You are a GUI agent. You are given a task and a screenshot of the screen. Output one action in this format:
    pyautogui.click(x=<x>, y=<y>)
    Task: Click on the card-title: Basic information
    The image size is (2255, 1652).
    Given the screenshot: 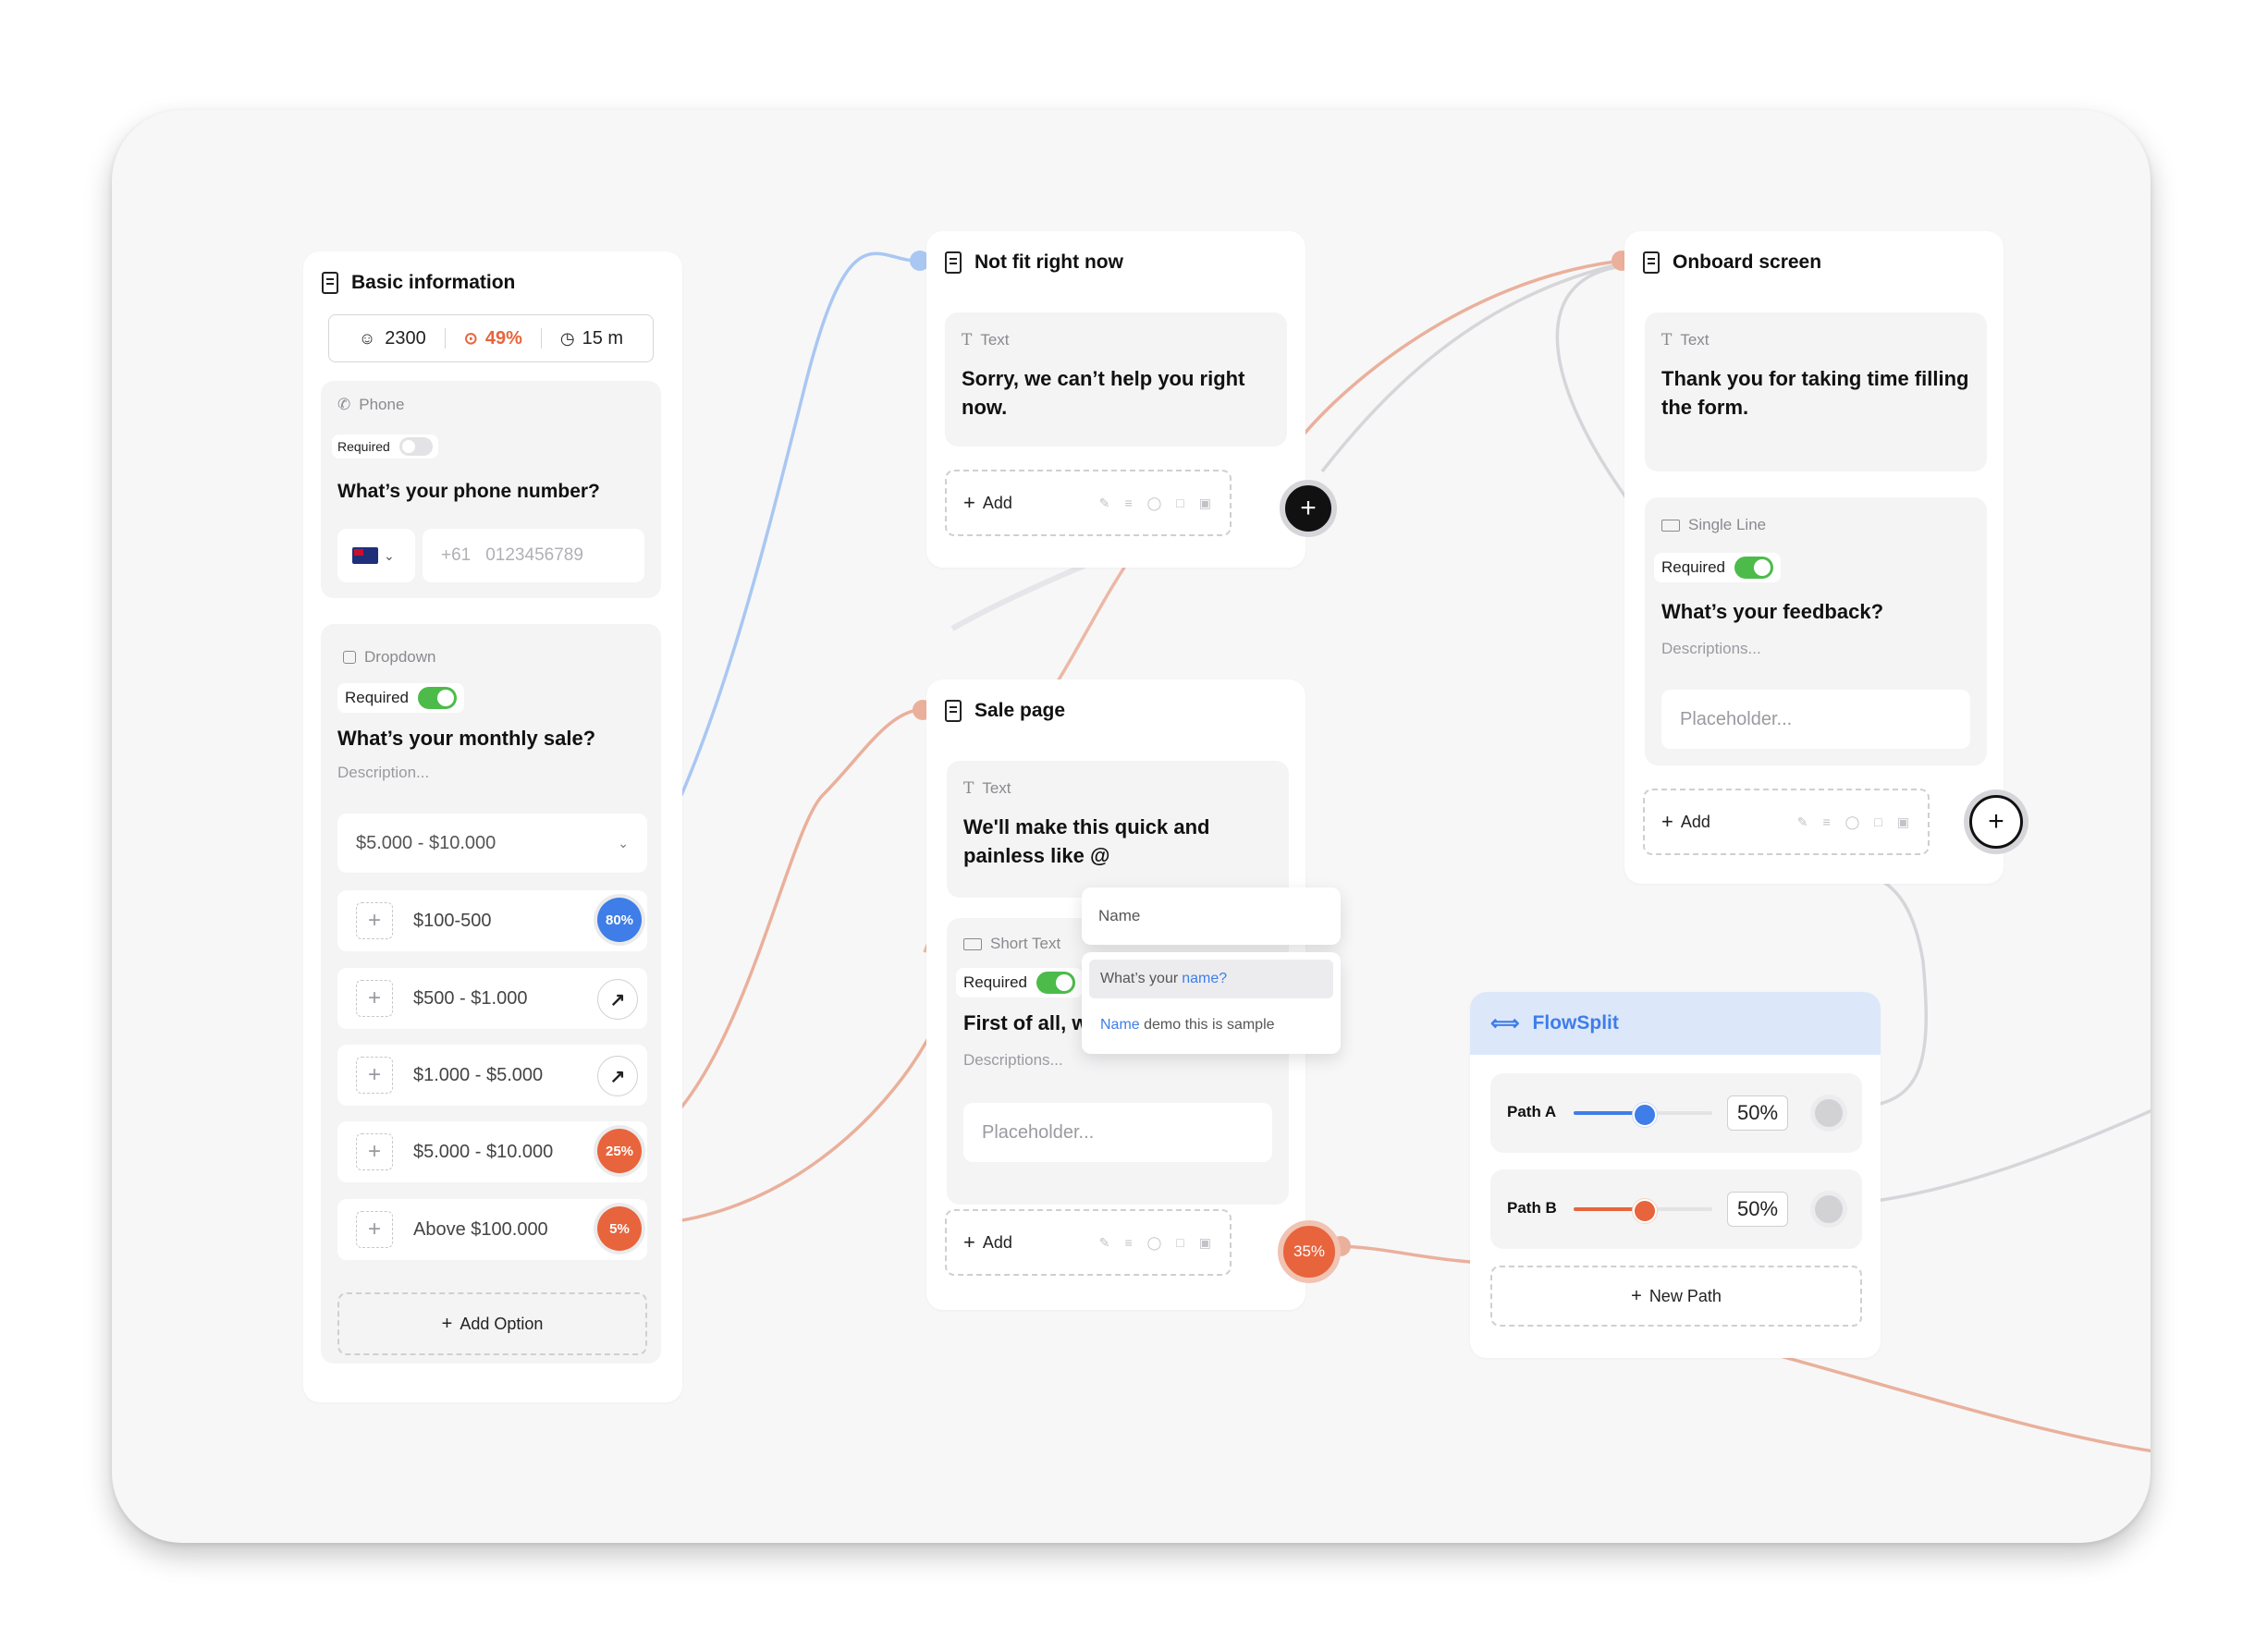 What is the action you would take?
    pyautogui.click(x=433, y=282)
    